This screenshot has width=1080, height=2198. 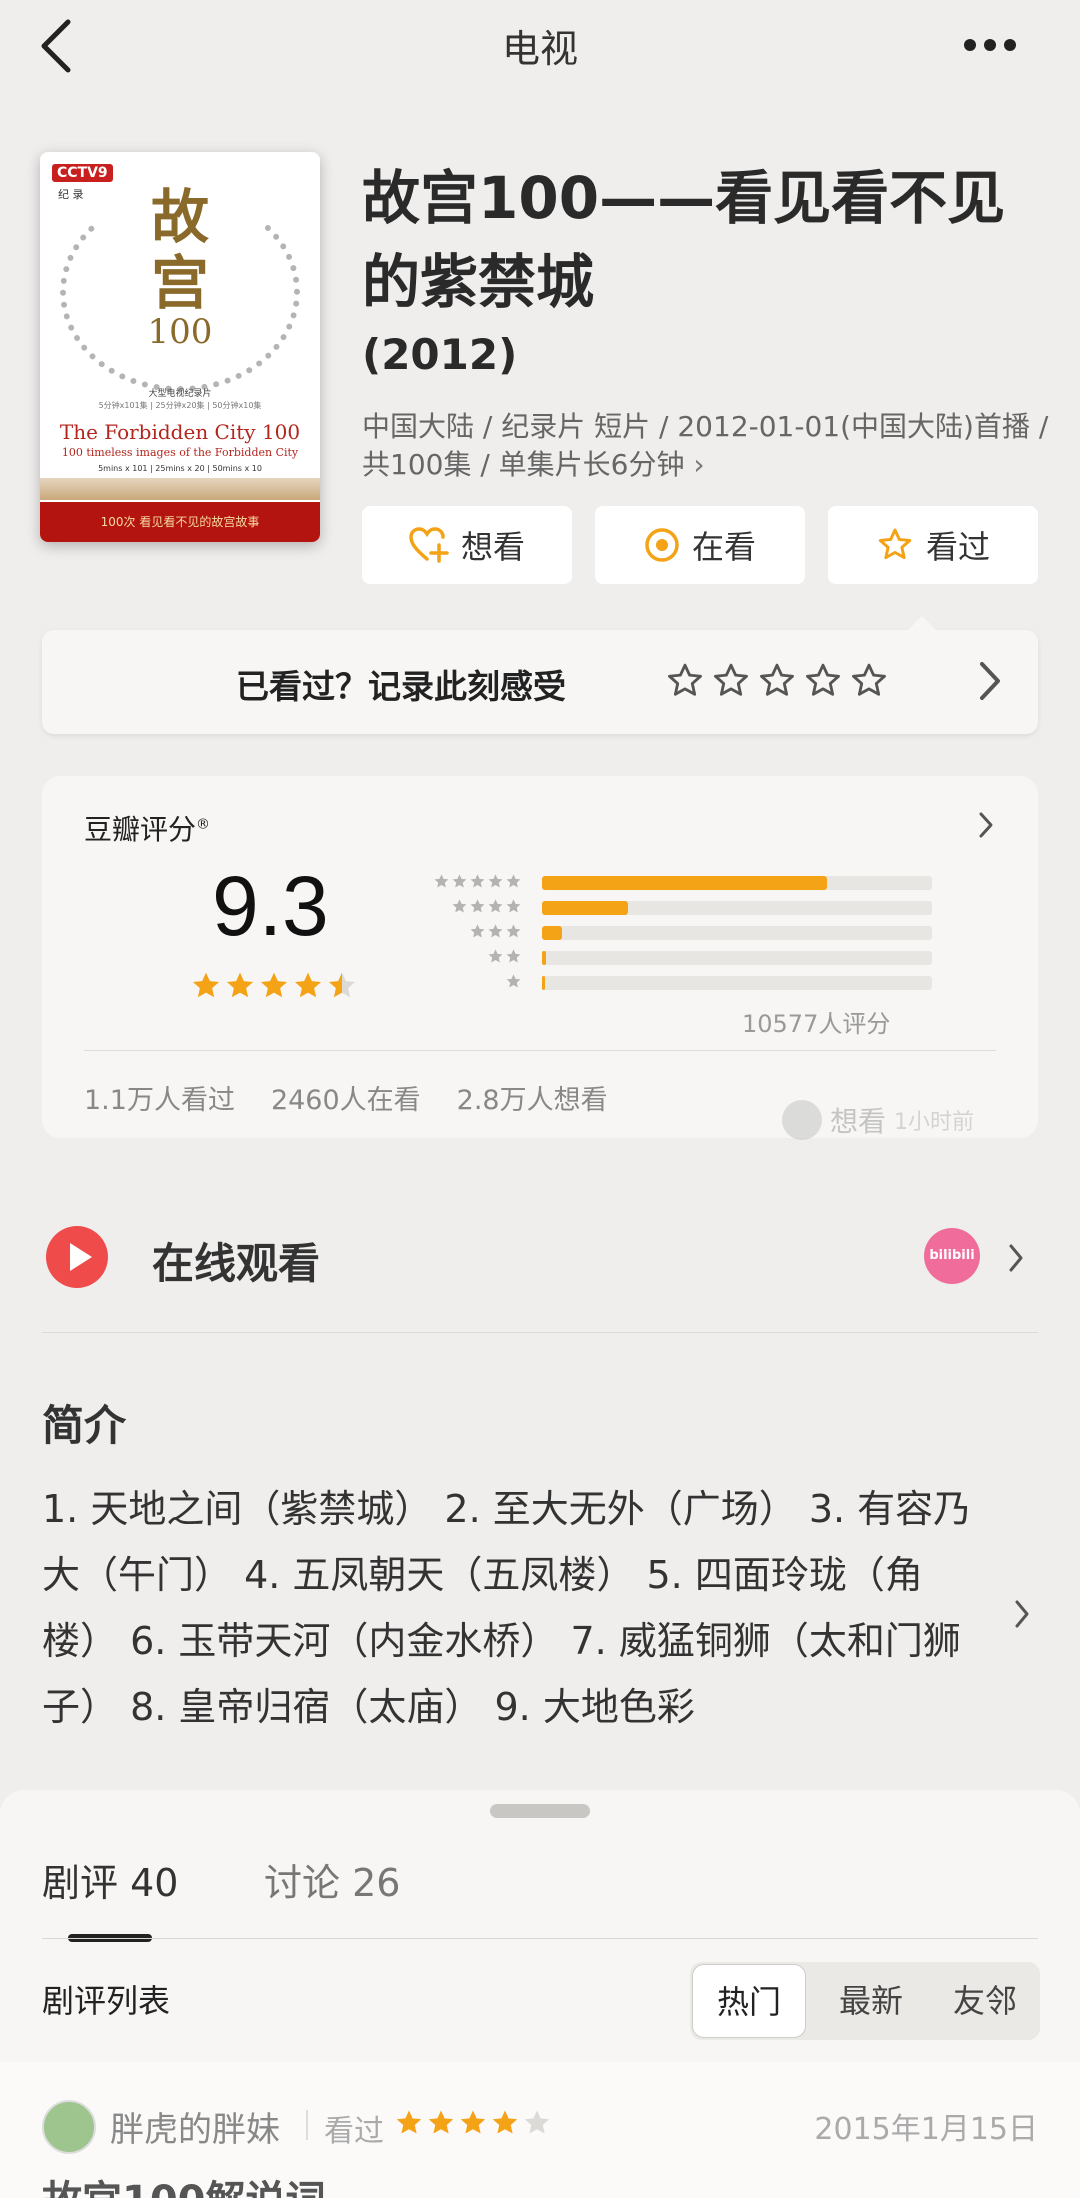 I want to click on watched-button: 看过, so click(x=933, y=545).